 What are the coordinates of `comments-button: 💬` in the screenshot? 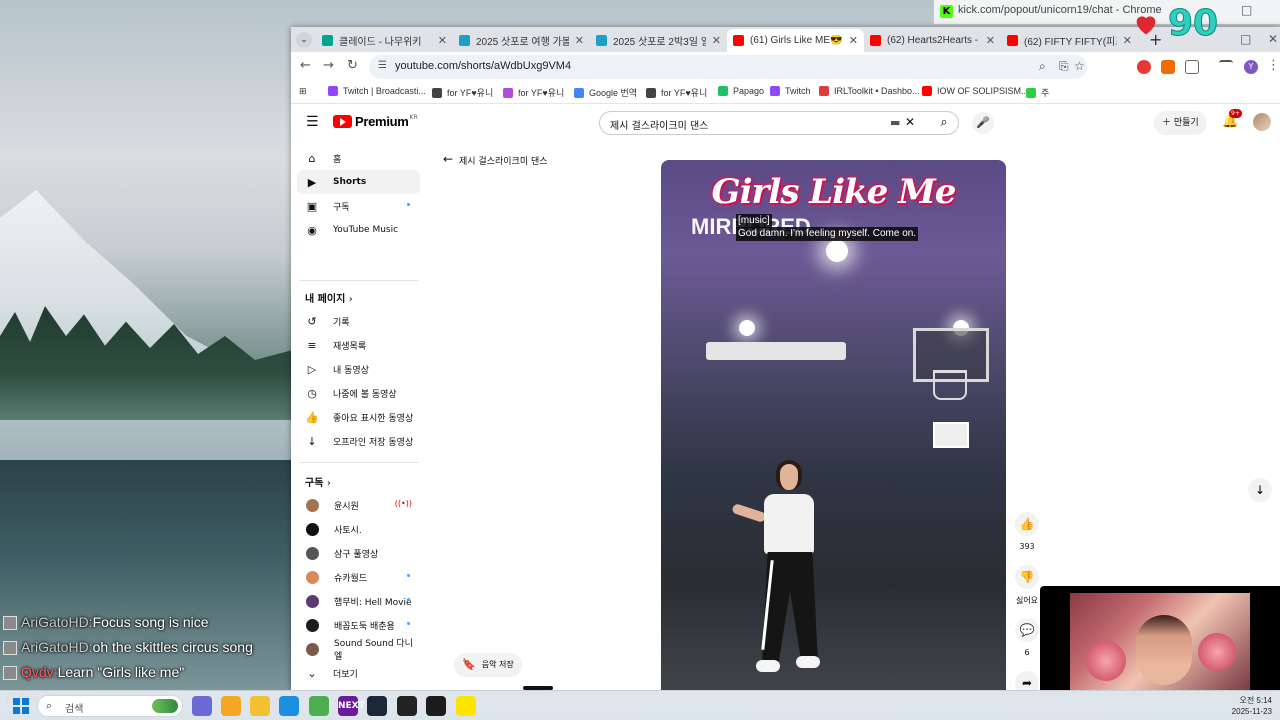 It's located at (1027, 630).